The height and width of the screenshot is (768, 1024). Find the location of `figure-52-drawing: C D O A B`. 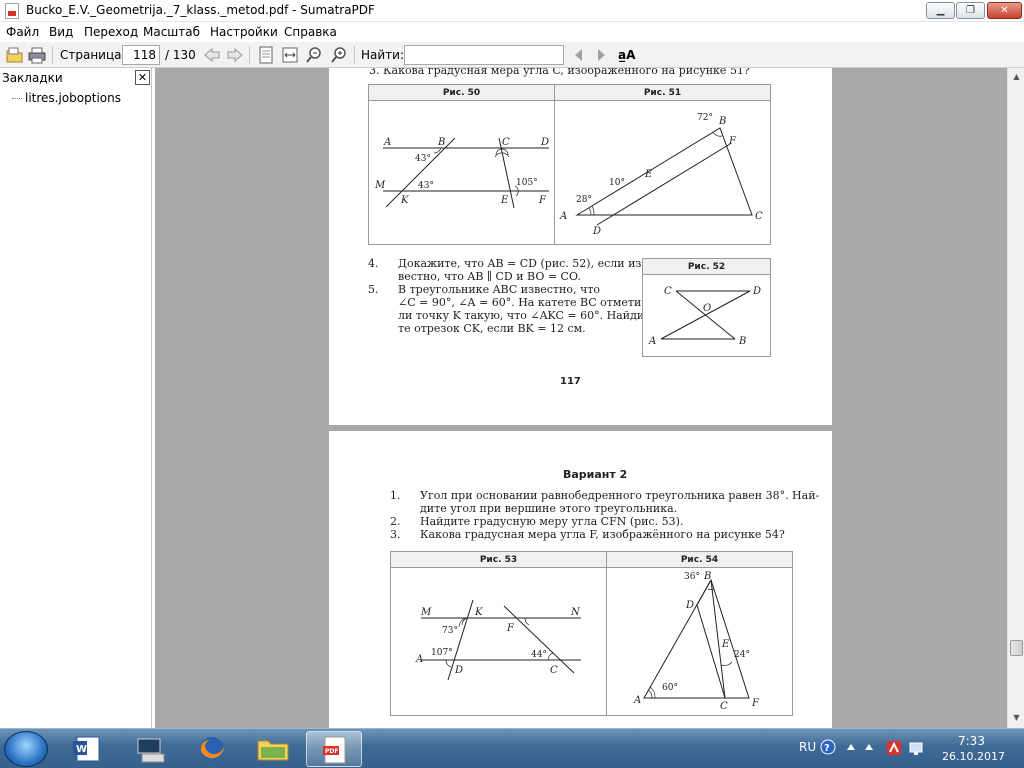

figure-52-drawing: C D O A B is located at coordinates (704, 316).